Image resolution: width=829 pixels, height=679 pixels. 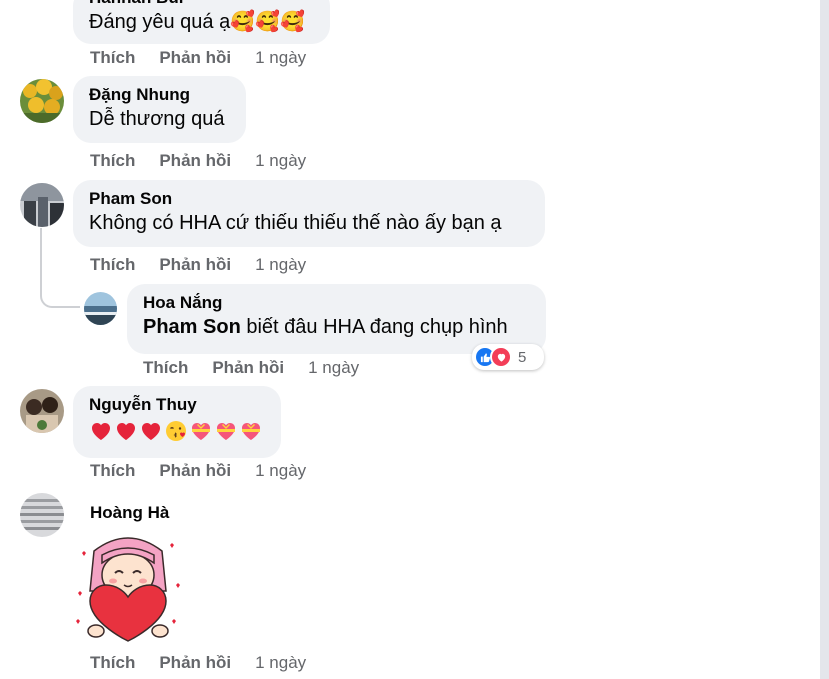 I want to click on girl-hugging-heart-sticker, so click(x=128, y=589).